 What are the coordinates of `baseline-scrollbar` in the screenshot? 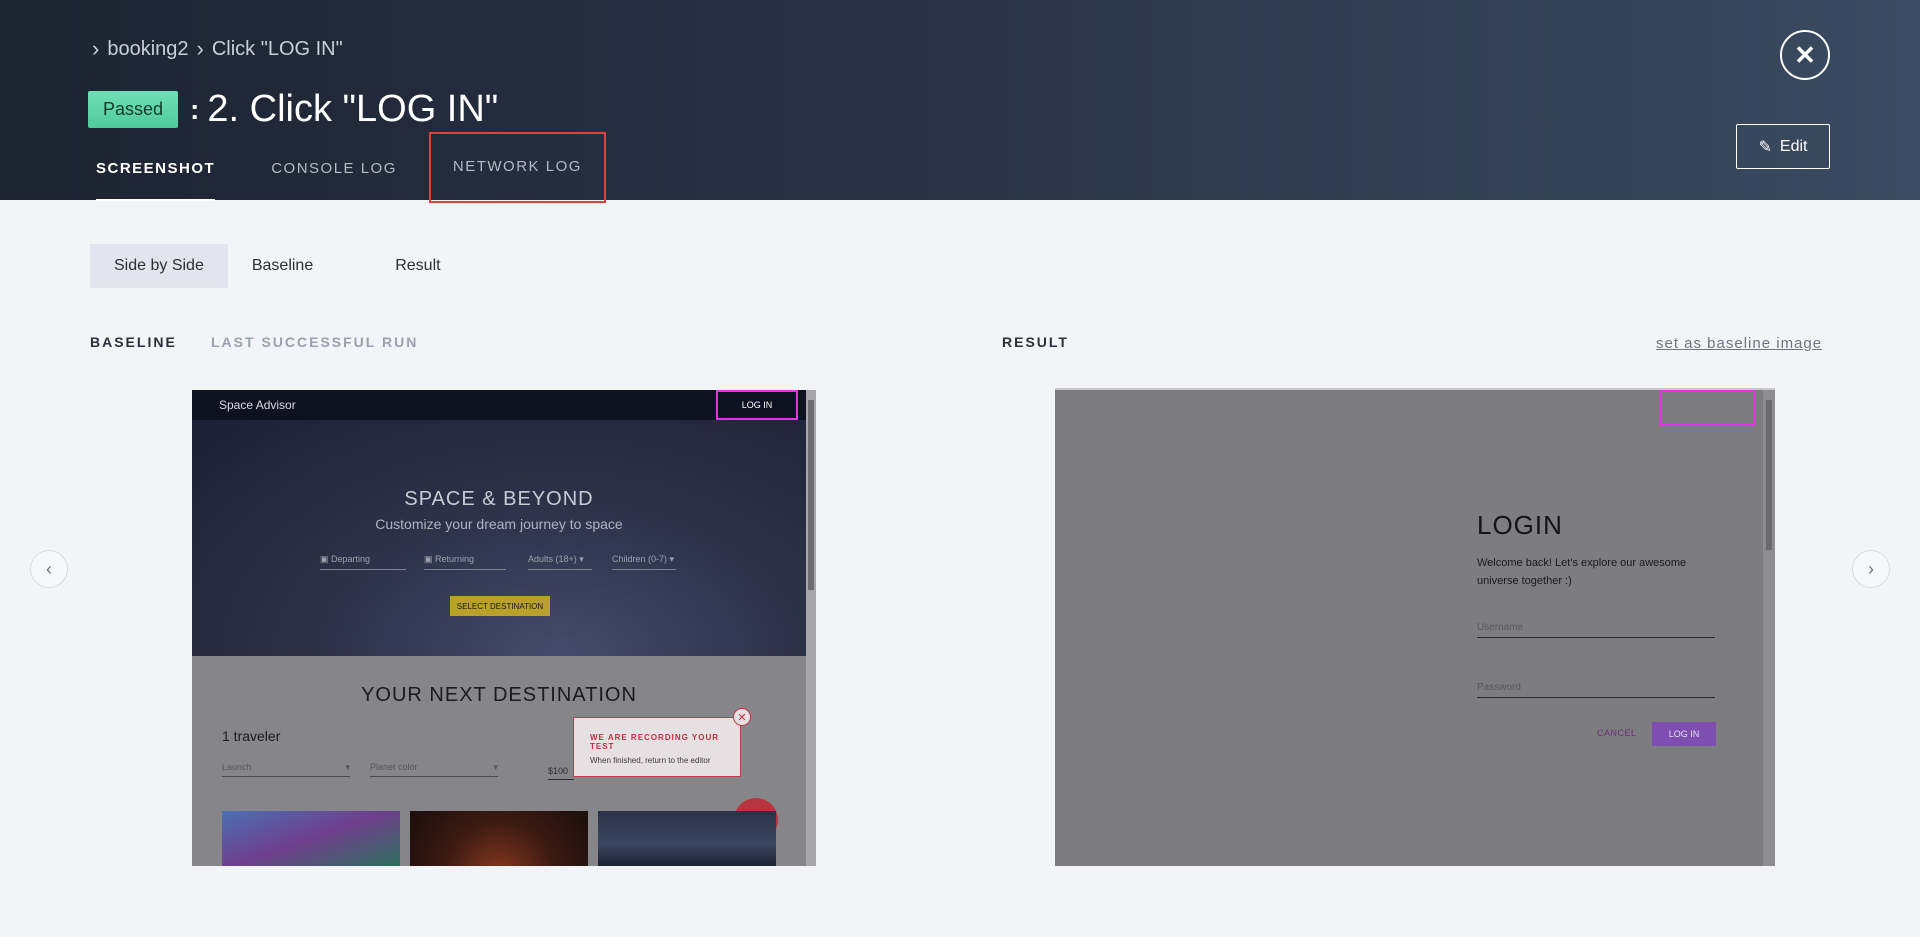 It's located at (811, 628).